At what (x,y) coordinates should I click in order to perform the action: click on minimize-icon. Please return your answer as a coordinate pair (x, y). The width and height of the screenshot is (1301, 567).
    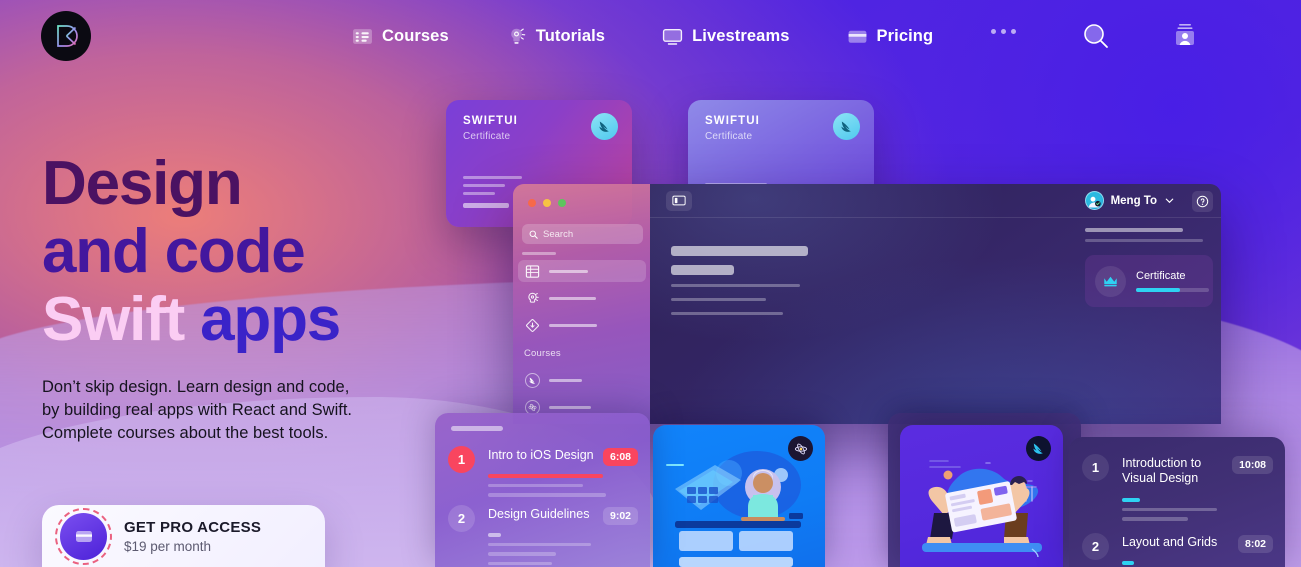
    Looking at the image, I should click on (547, 203).